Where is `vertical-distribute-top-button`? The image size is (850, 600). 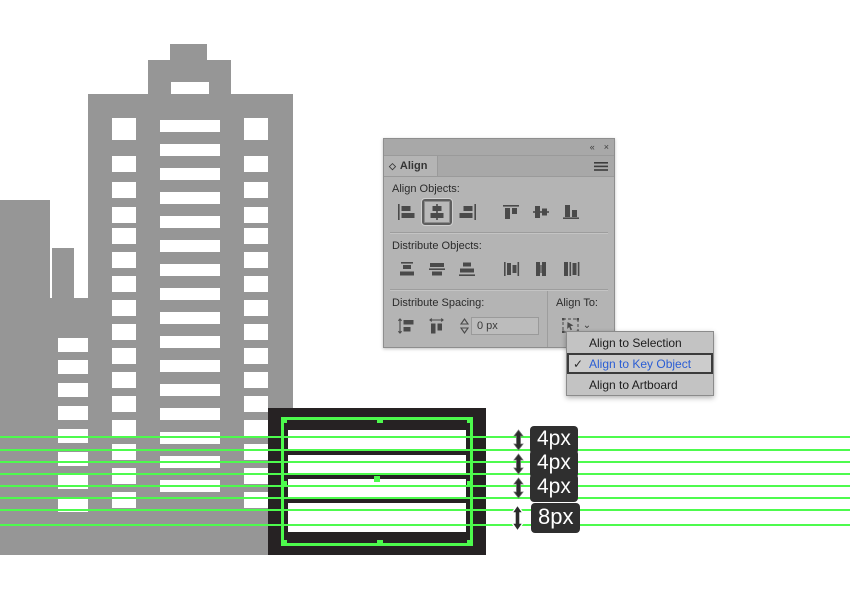
vertical-distribute-top-button is located at coordinates (407, 269).